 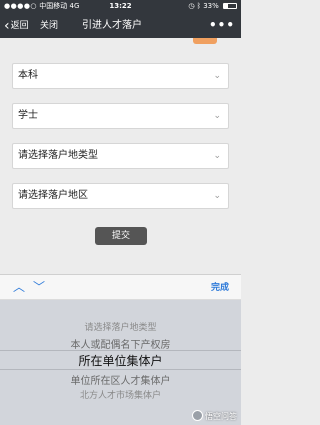 What do you see at coordinates (19, 26) in the screenshot?
I see `back-label: 返回` at bounding box center [19, 26].